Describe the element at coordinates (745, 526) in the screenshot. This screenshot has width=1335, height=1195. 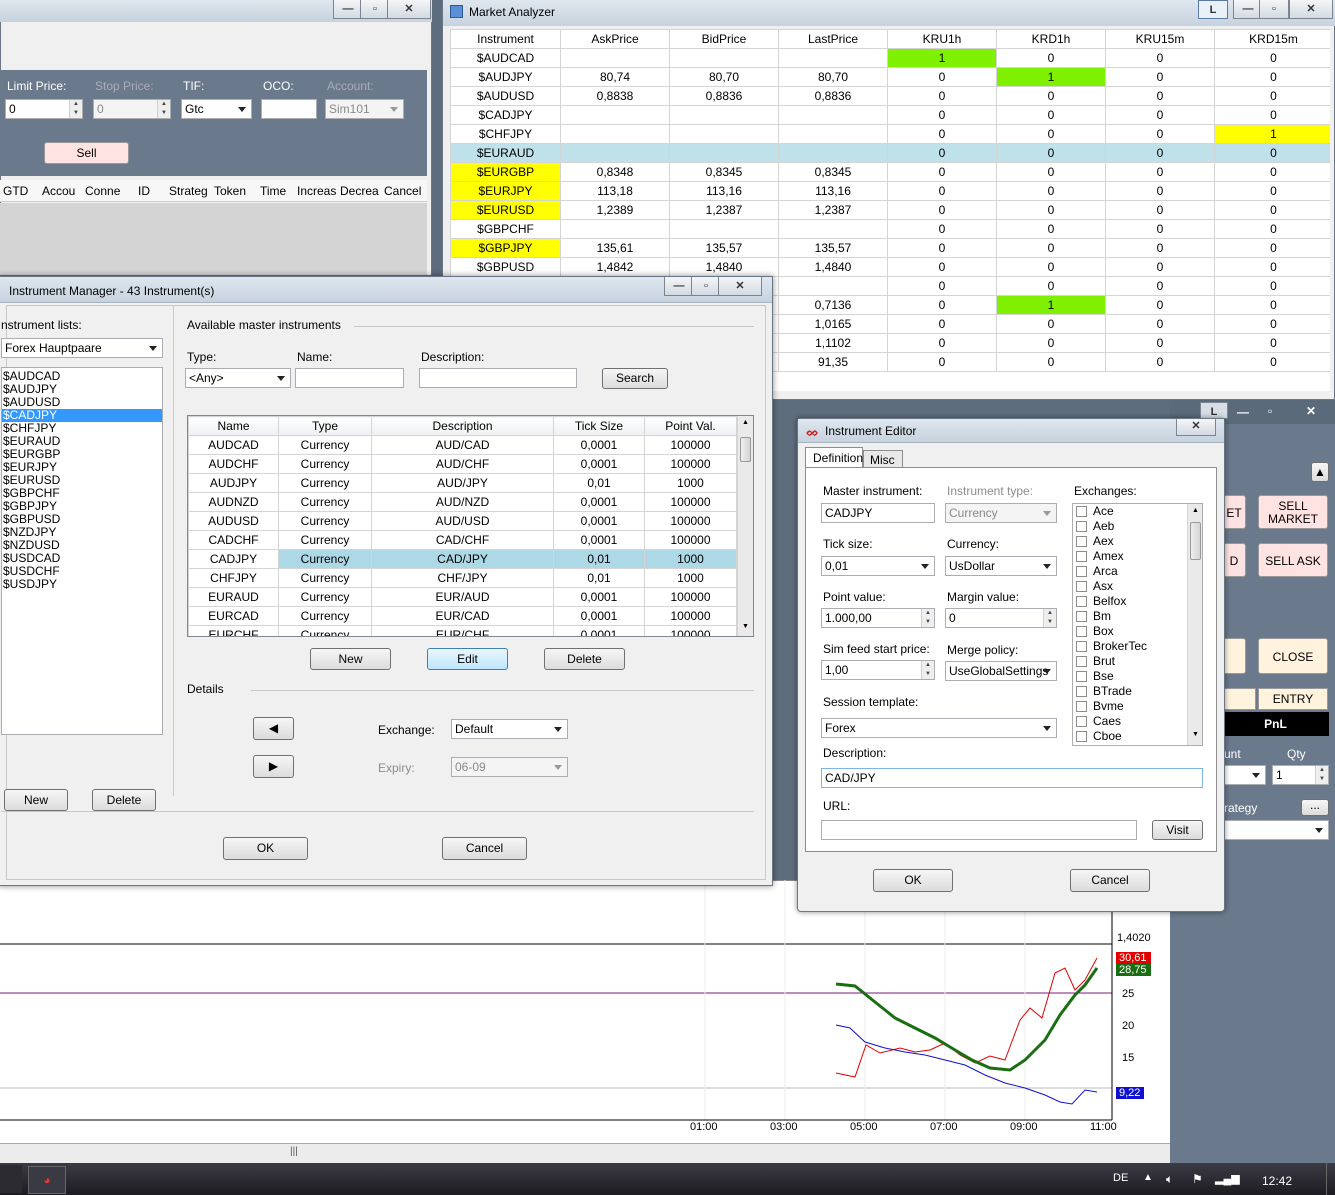
I see `grid-scrollbar: ▲ ▼` at that location.